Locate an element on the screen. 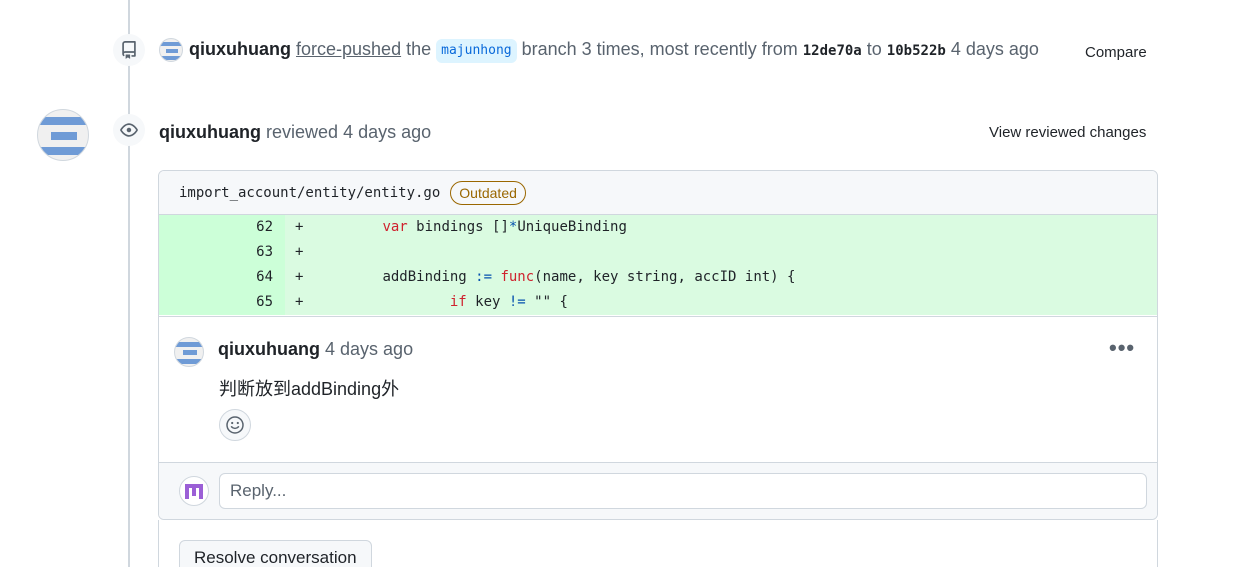 Image resolution: width=1236 pixels, height=567 pixels. diff-row: 63 + is located at coordinates (658, 252).